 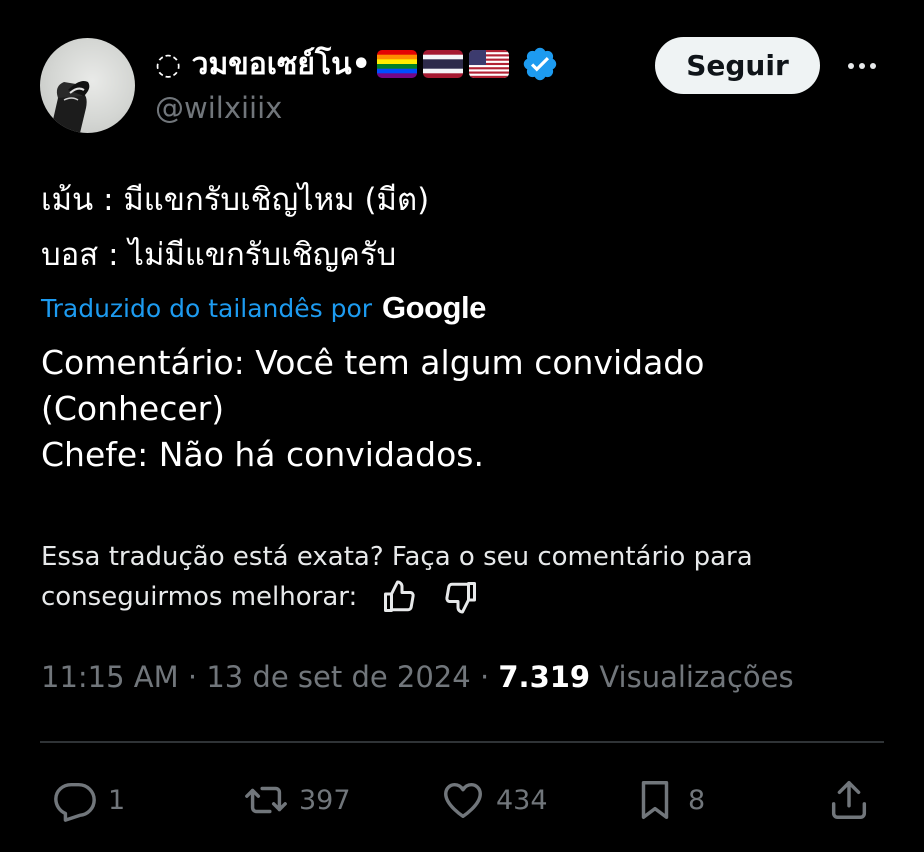 What do you see at coordinates (399, 597) in the screenshot?
I see `thumbs-up-icon` at bounding box center [399, 597].